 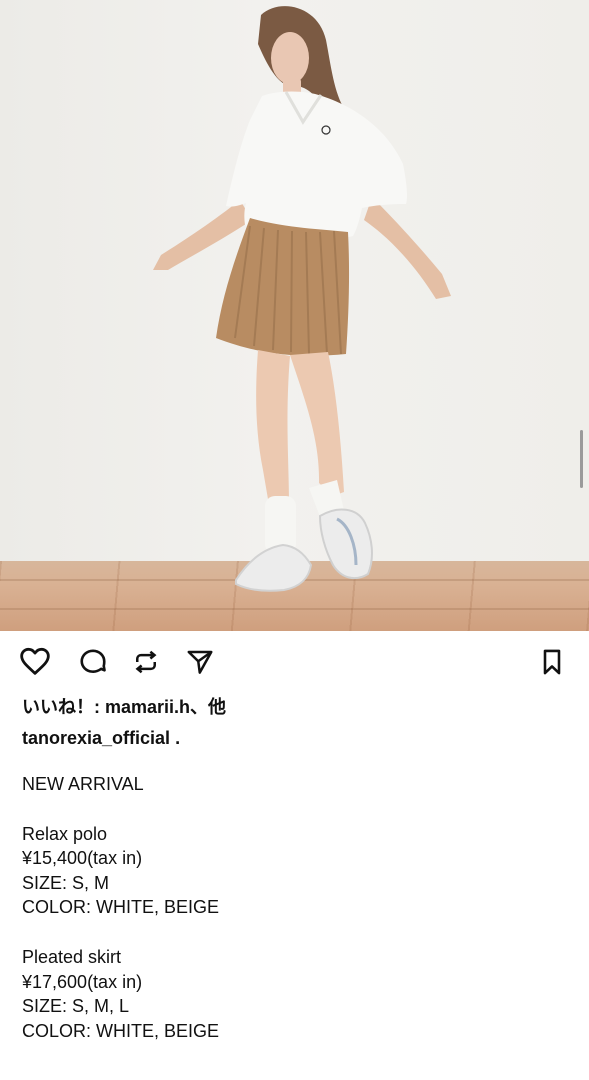 I want to click on product-name: Pleated skirt, so click(x=72, y=956).